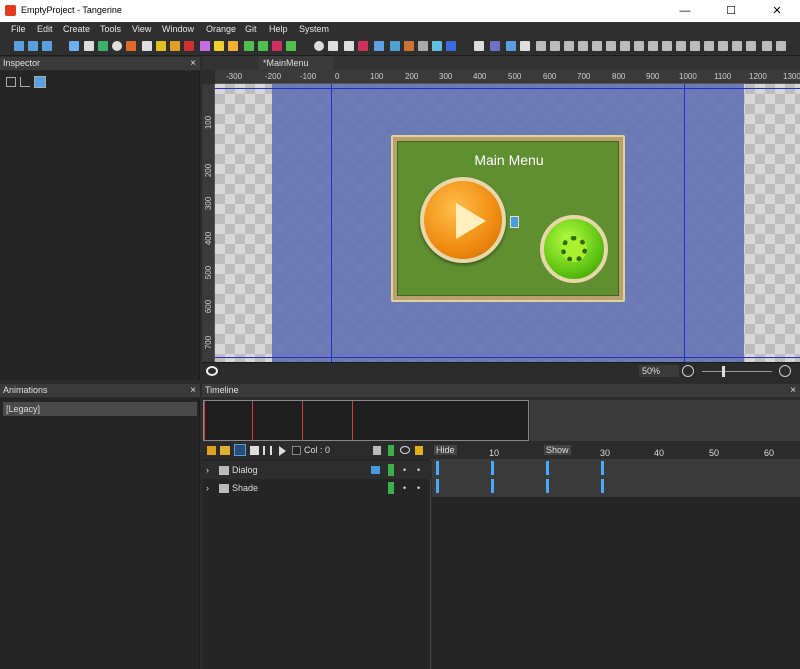  I want to click on space-h-icon, so click(681, 46).